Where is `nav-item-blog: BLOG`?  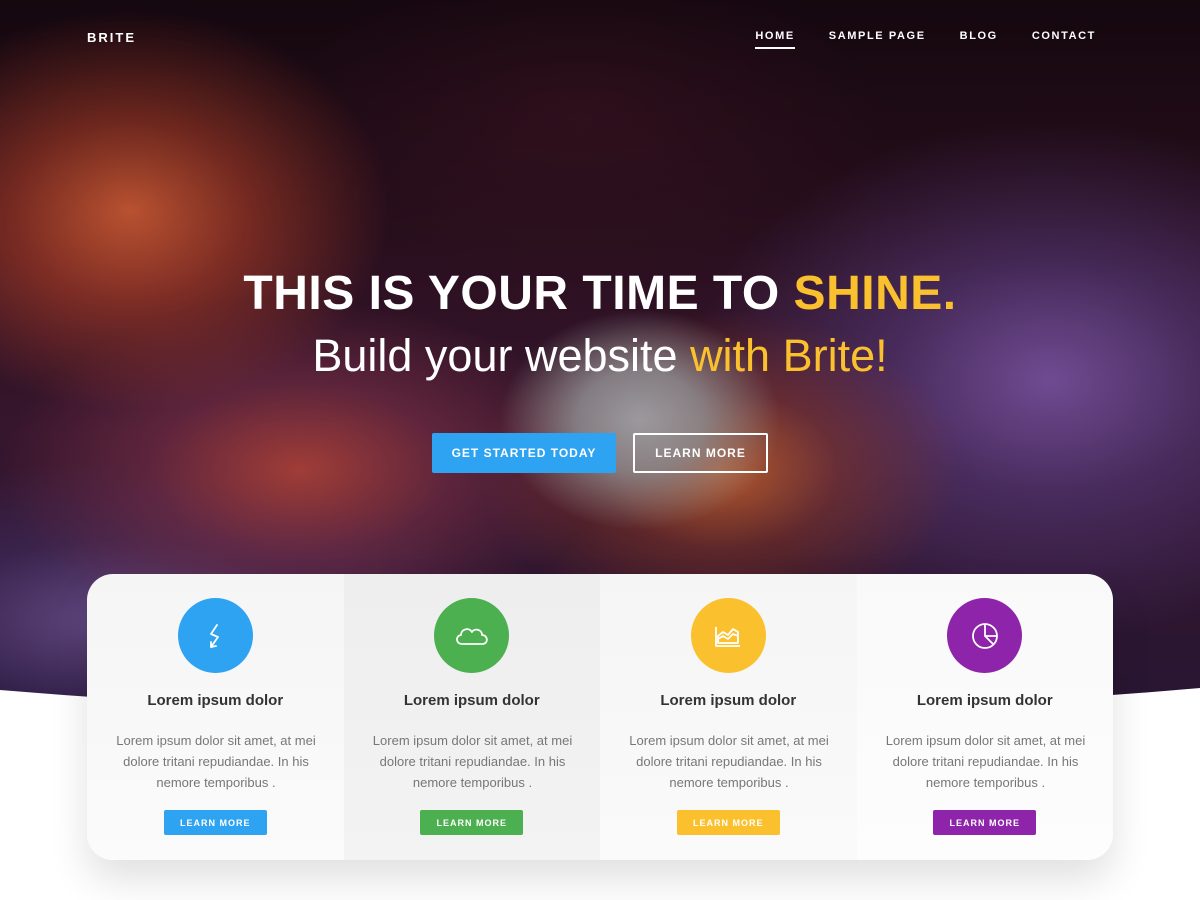 nav-item-blog: BLOG is located at coordinates (979, 39).